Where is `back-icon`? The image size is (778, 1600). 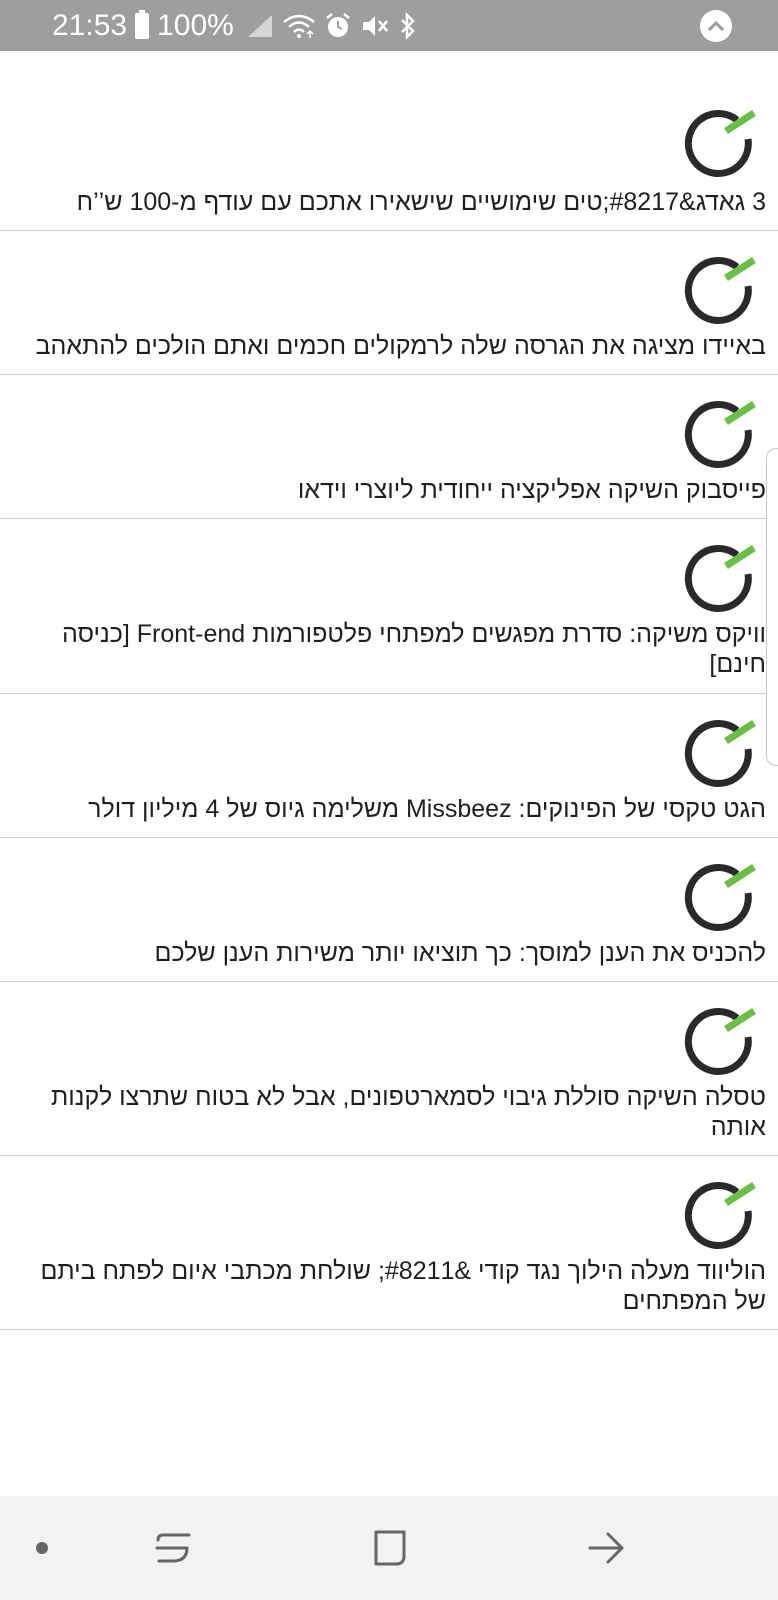
back-icon is located at coordinates (607, 1548).